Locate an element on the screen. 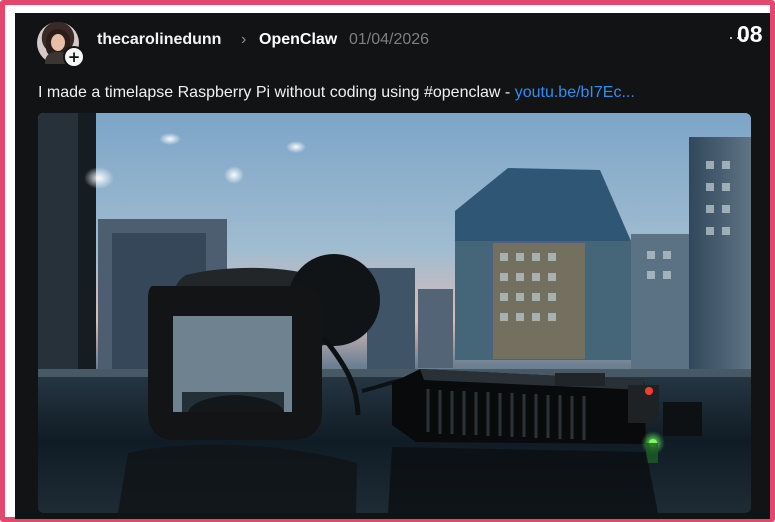  add-follow-icon: + is located at coordinates (74, 57).